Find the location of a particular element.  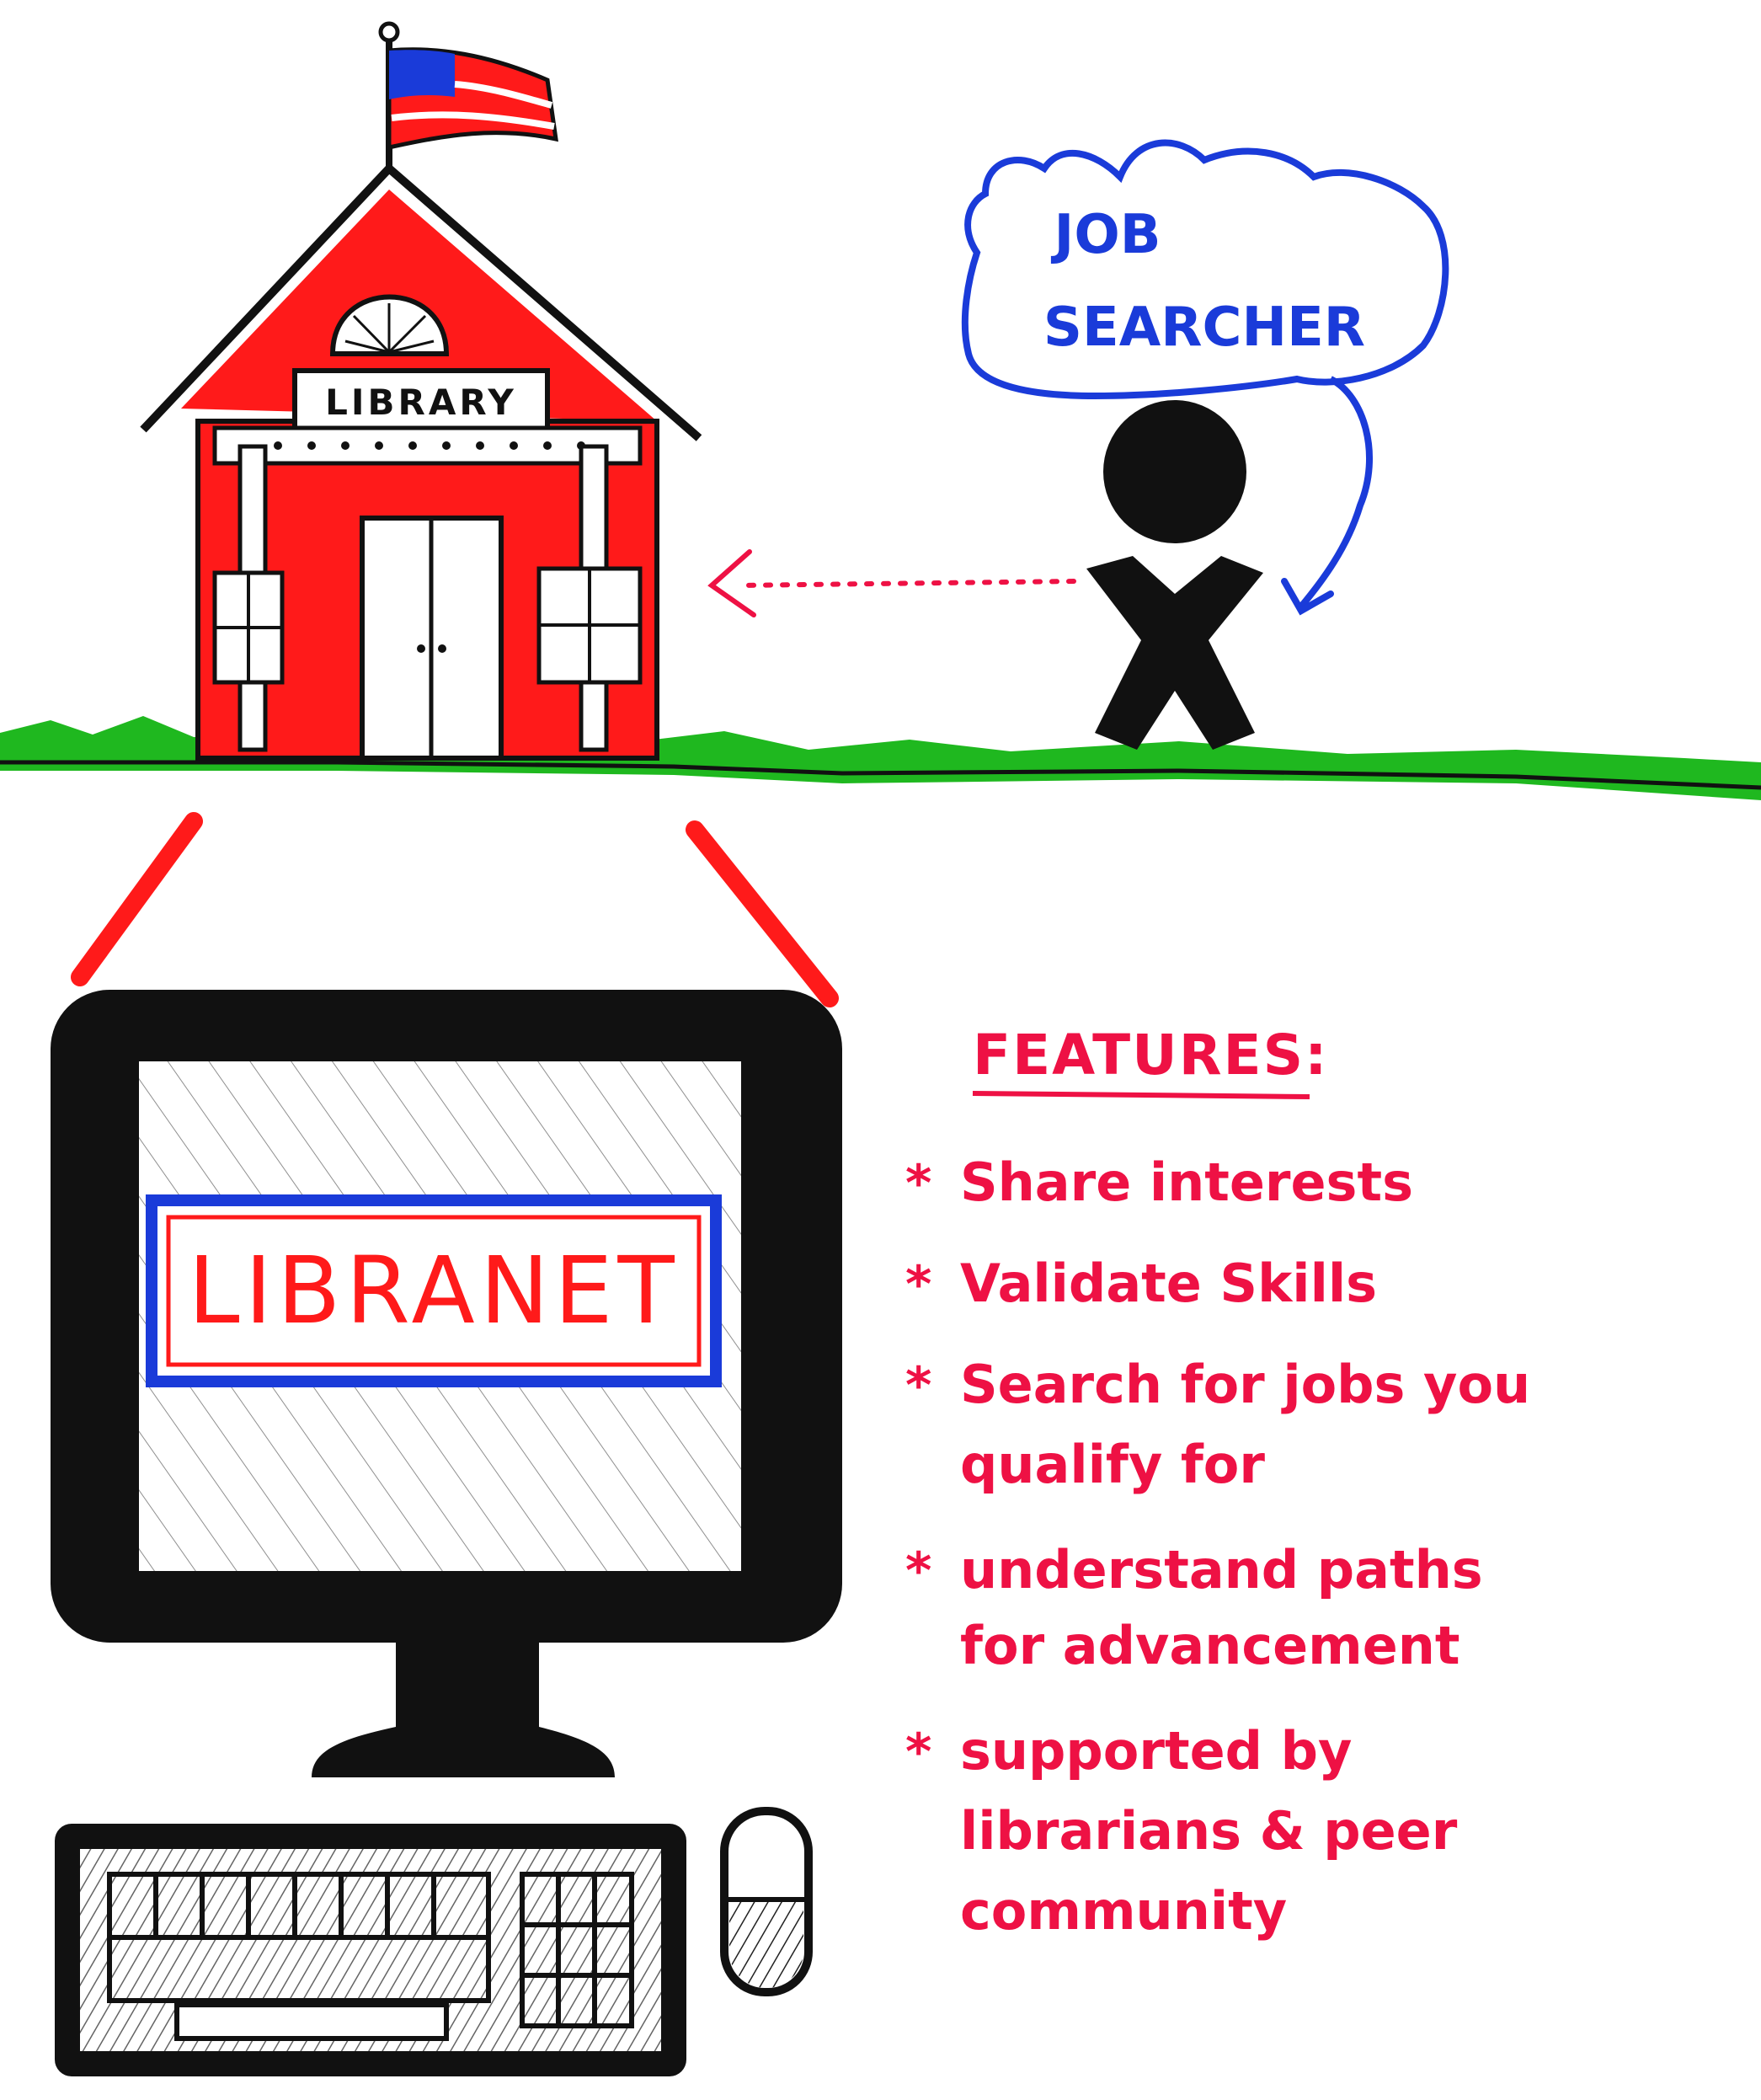

bubble-line-2: SEARCHER is located at coordinates (1204, 328).